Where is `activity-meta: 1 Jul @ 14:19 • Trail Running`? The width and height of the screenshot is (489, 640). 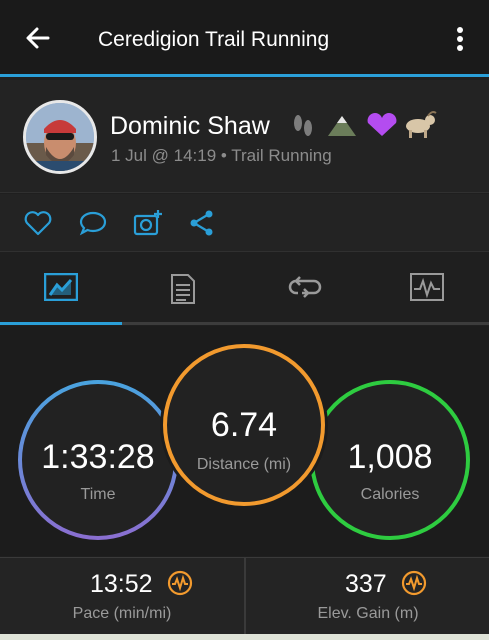
activity-meta: 1 Jul @ 14:19 • Trail Running is located at coordinates (221, 155).